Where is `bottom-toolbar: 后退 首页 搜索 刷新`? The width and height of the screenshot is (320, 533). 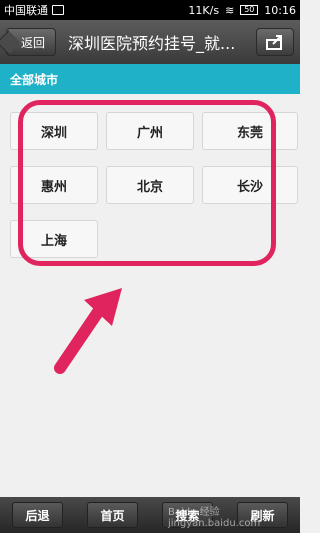 bottom-toolbar: 后退 首页 搜索 刷新 is located at coordinates (150, 515).